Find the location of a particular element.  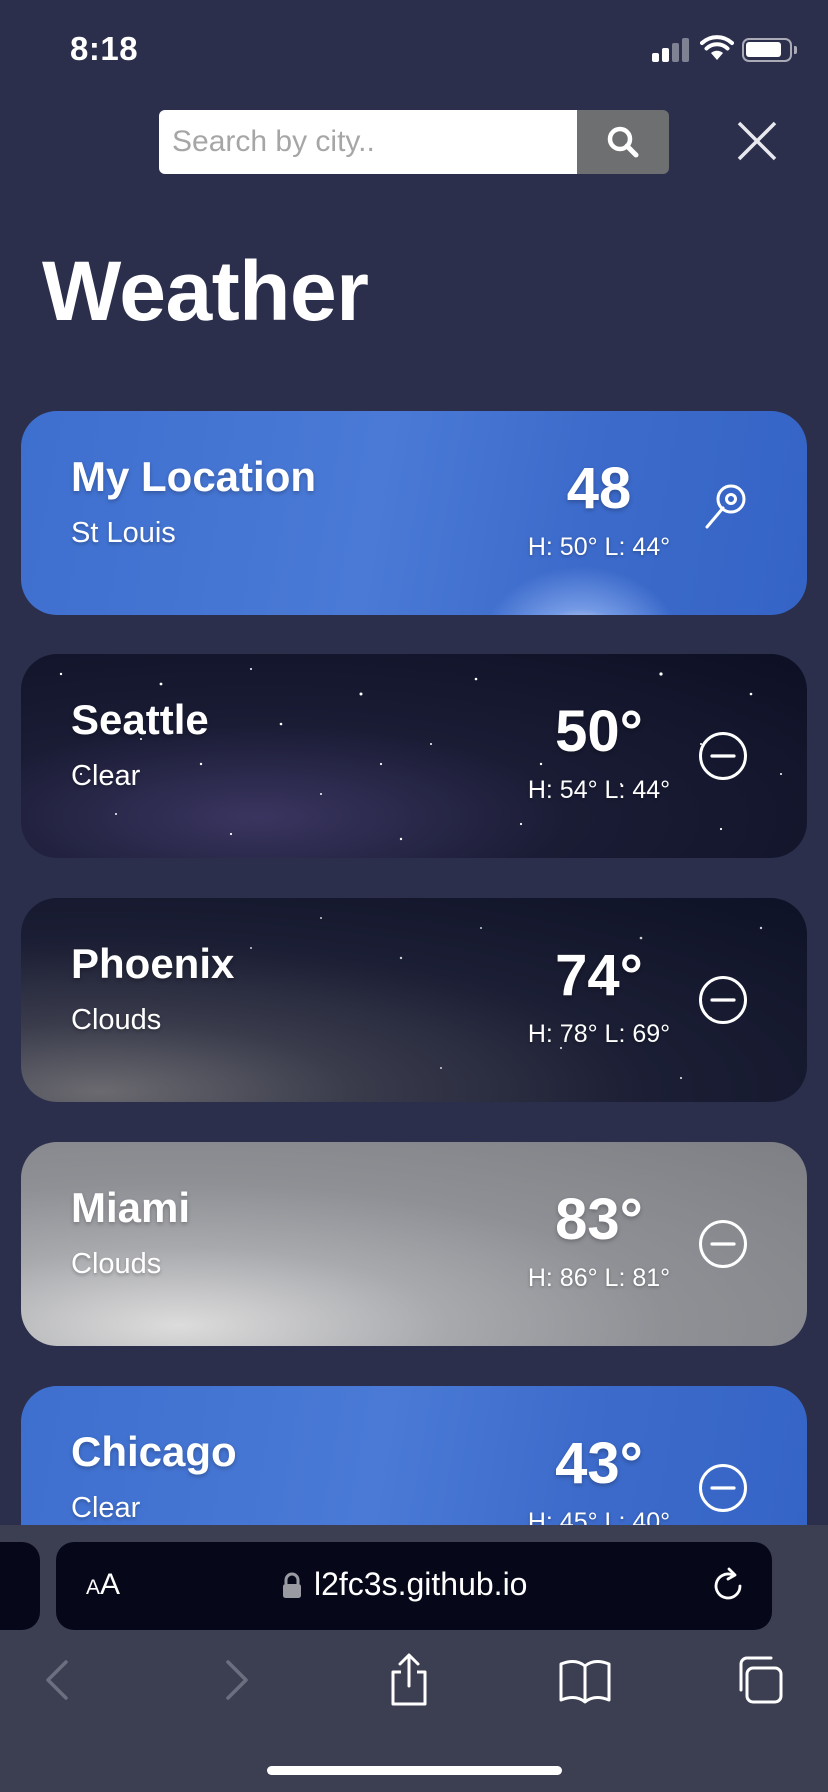

reader-settings-button: AA is located at coordinates (103, 1585).